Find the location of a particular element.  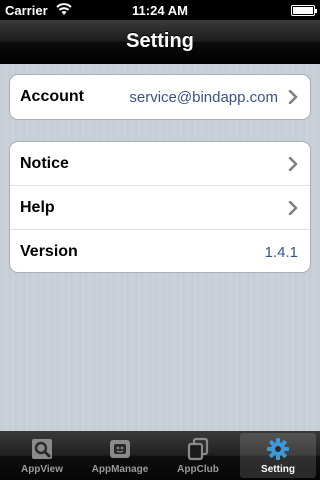

tab-appmanage-label: AppManage is located at coordinates (120, 469).